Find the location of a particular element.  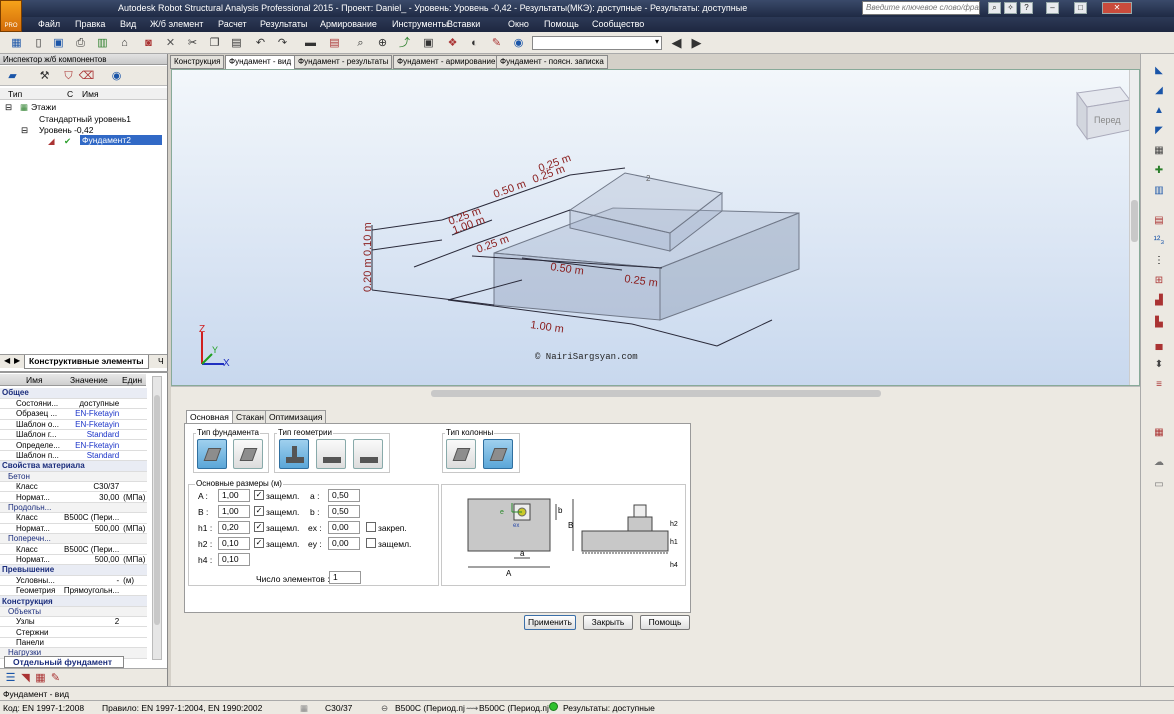

paste-icon: ▤ is located at coordinates (236, 43).